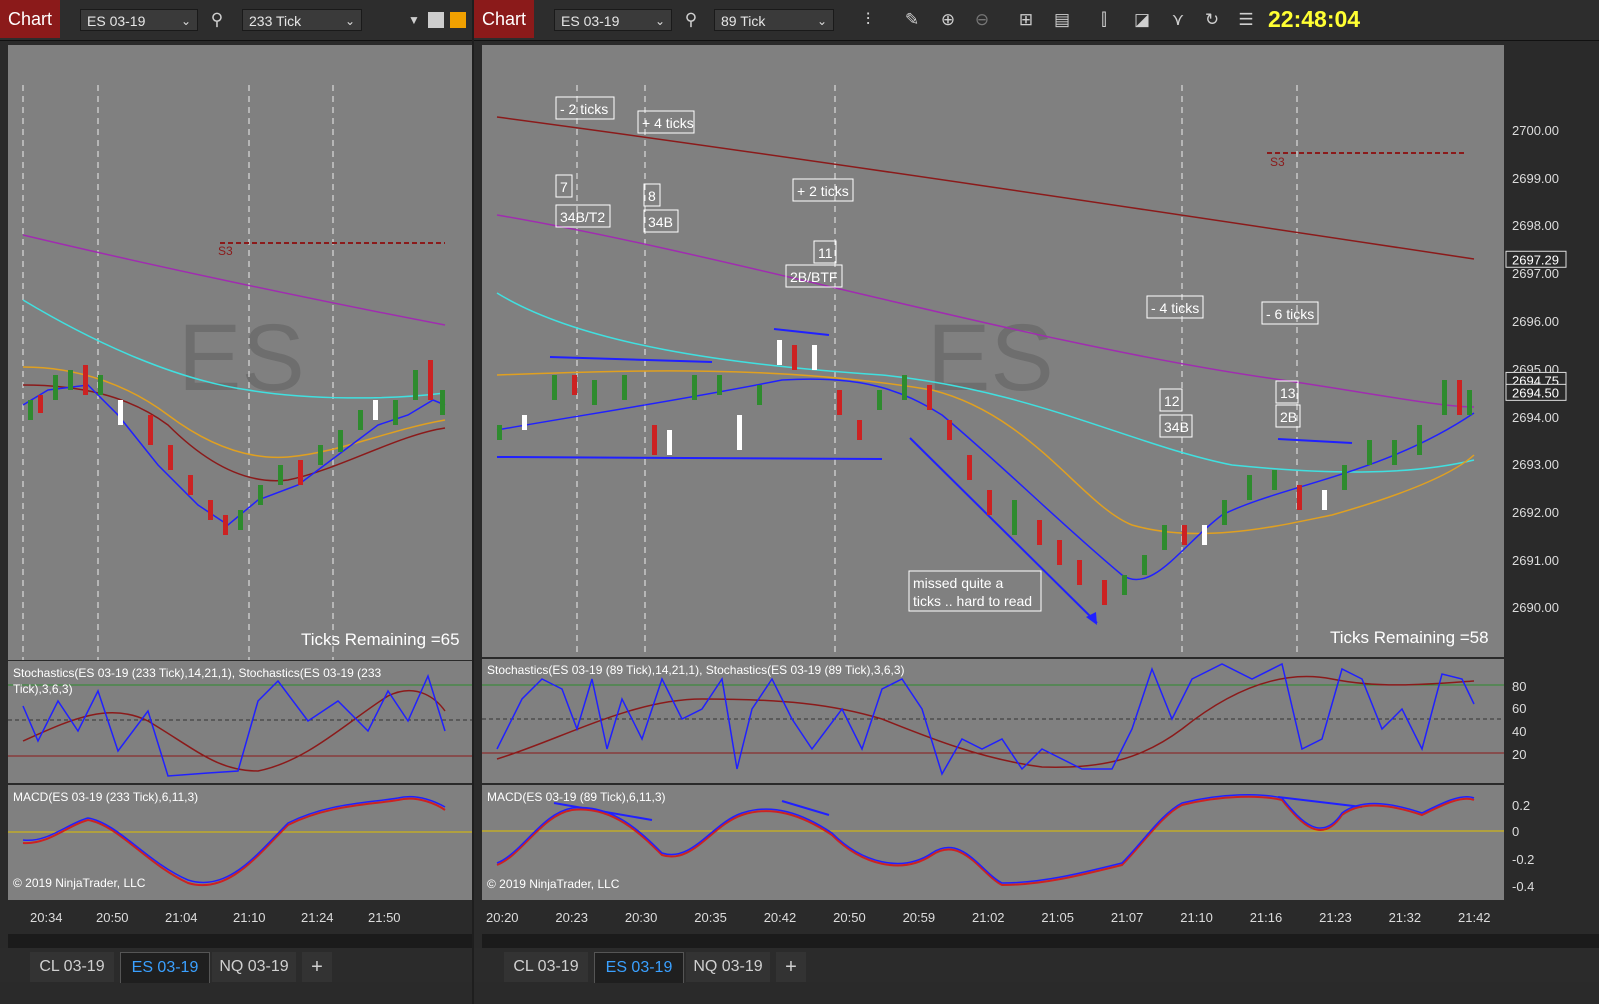 This screenshot has width=1599, height=1004. Describe the element at coordinates (1535, 464) in the screenshot. I see `price-label: 2693.00` at that location.